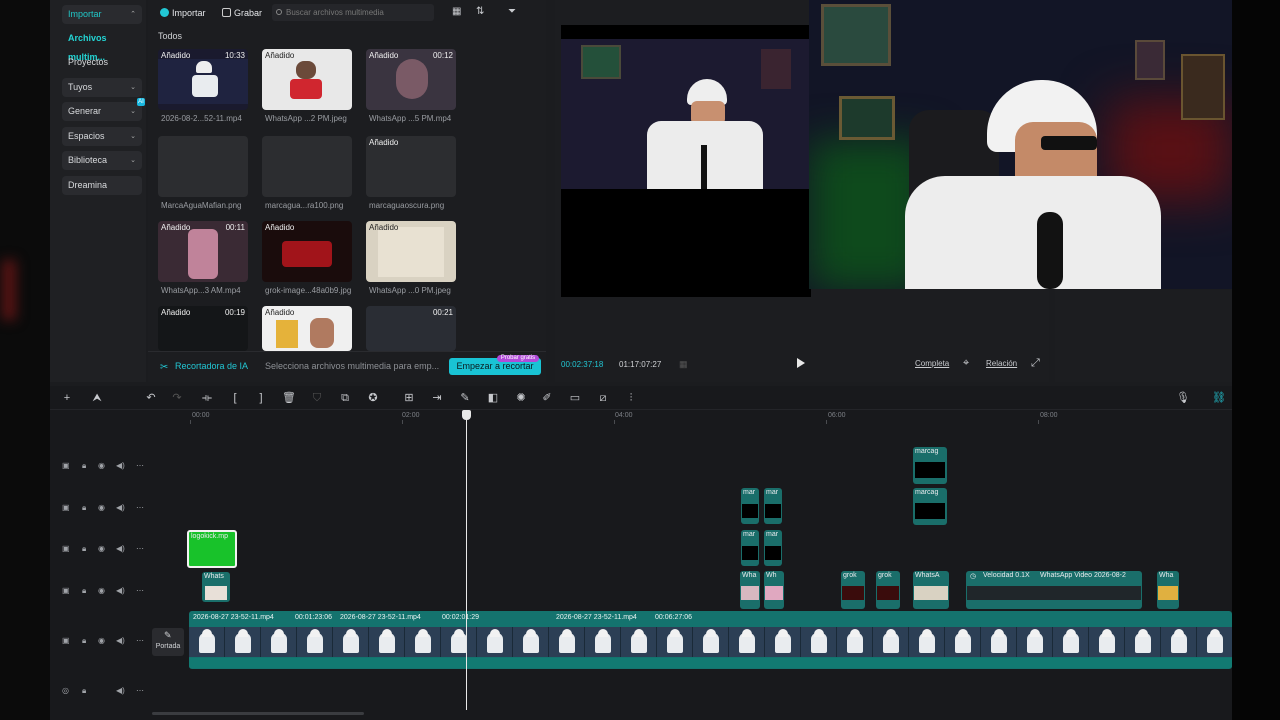 The width and height of the screenshot is (1280, 720). Describe the element at coordinates (603, 398) in the screenshot. I see `overlay-icon: ⧄` at that location.